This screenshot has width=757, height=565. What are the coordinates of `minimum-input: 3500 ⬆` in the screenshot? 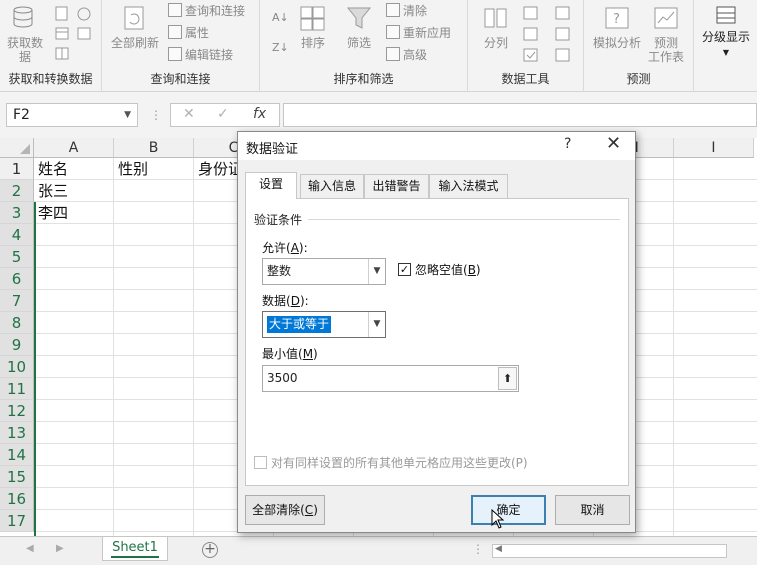 It's located at (390, 378).